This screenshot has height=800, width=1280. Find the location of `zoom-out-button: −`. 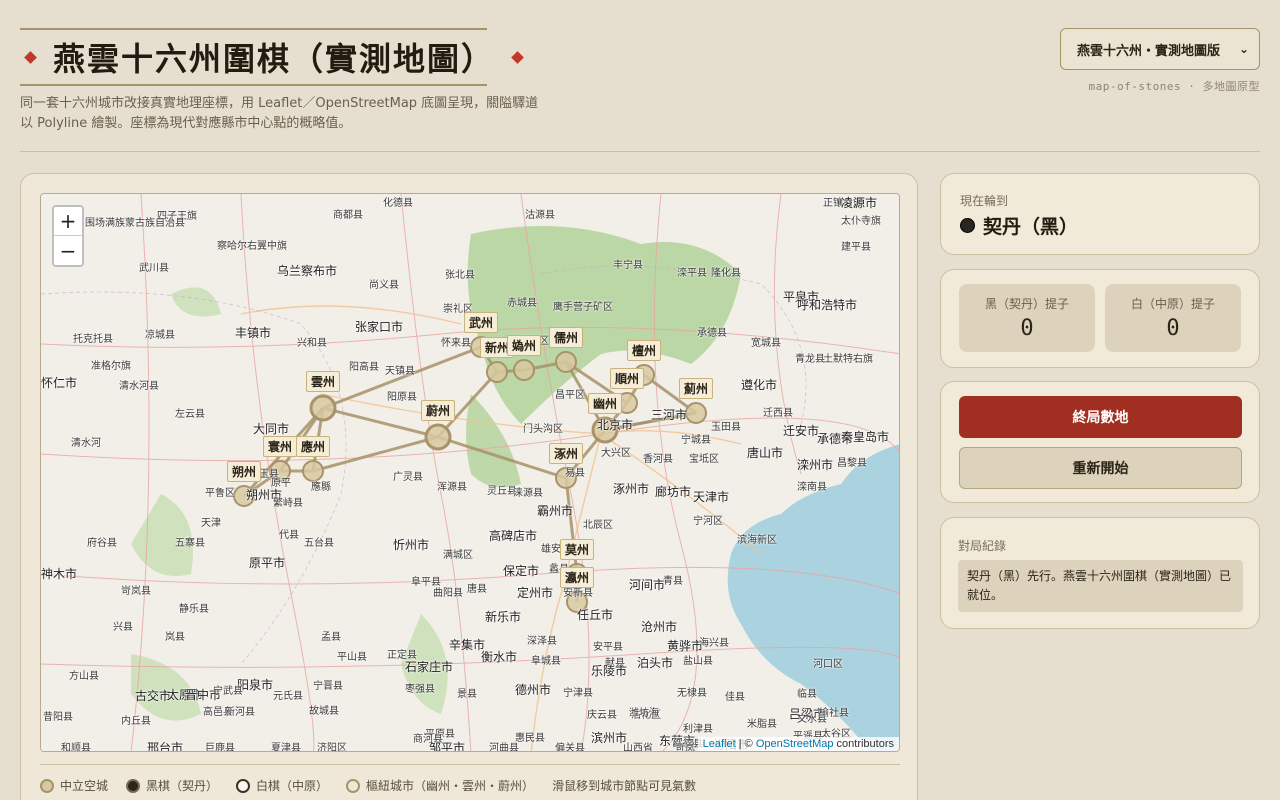

zoom-out-button: − is located at coordinates (68, 250).